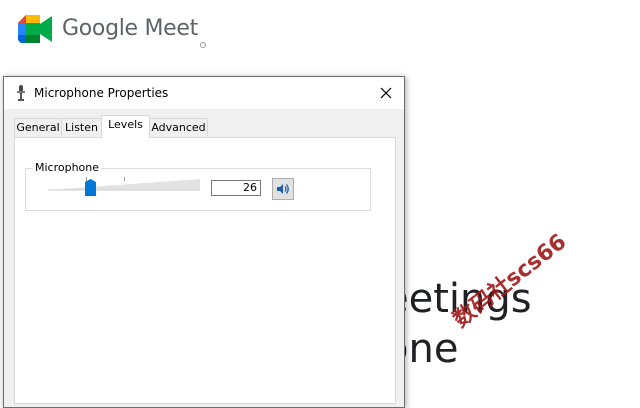 This screenshot has height=408, width=640. I want to click on microphone-level-group: Microphone 26, so click(198, 186).